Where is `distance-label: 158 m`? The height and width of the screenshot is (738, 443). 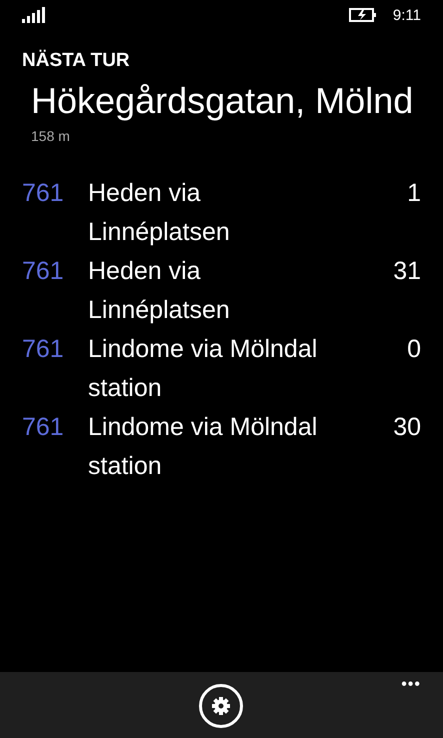
distance-label: 158 m is located at coordinates (50, 135).